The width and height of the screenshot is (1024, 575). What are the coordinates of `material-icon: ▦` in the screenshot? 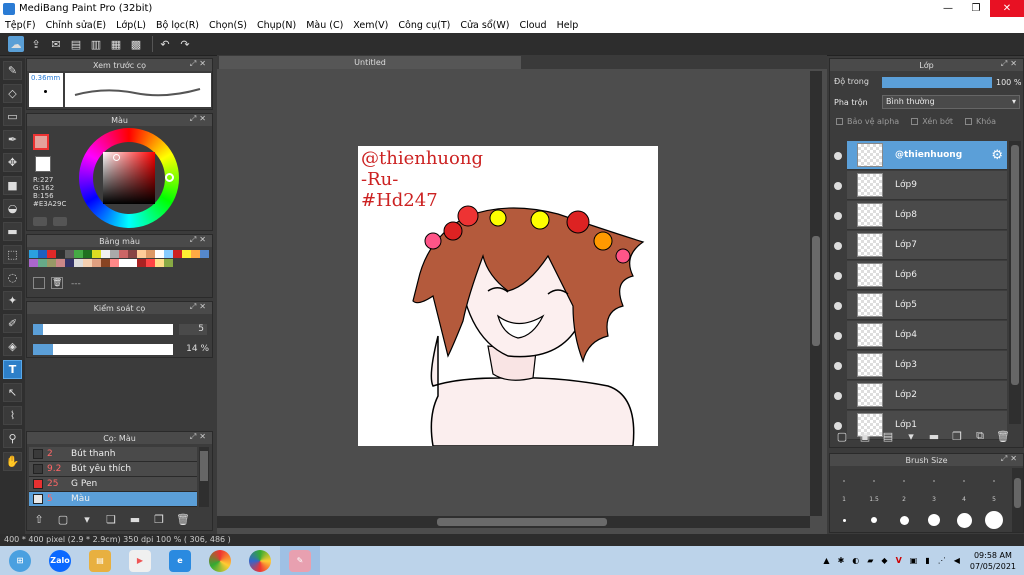 It's located at (116, 44).